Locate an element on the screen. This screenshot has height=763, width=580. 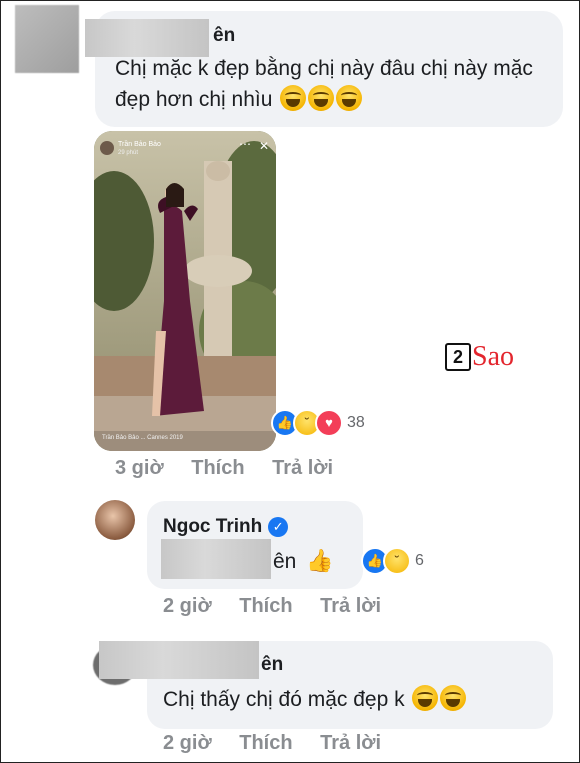
comment-reactions: 👍 ˘ ♥ 38 is located at coordinates (318, 423).